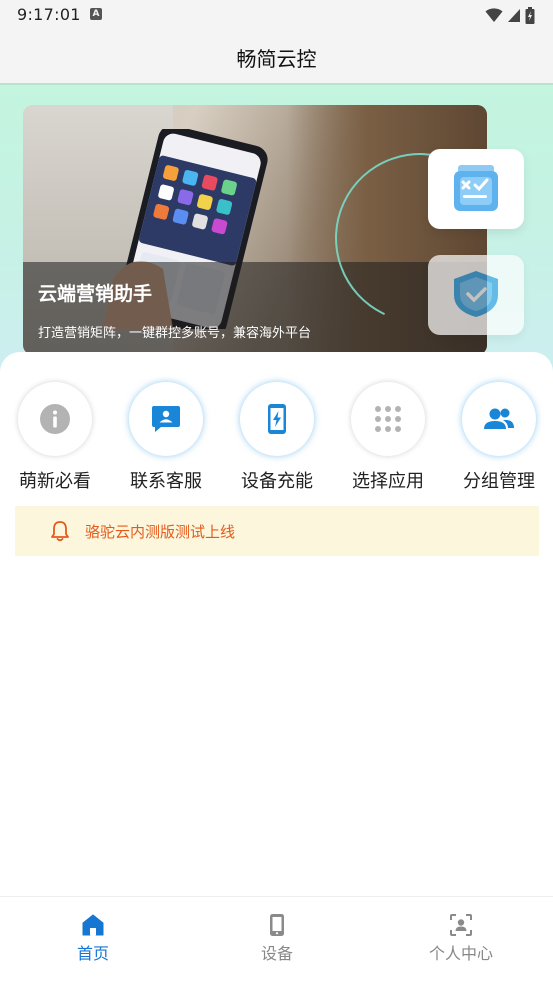 Image resolution: width=553 pixels, height=984 pixels. I want to click on phone-charge-icon, so click(277, 419).